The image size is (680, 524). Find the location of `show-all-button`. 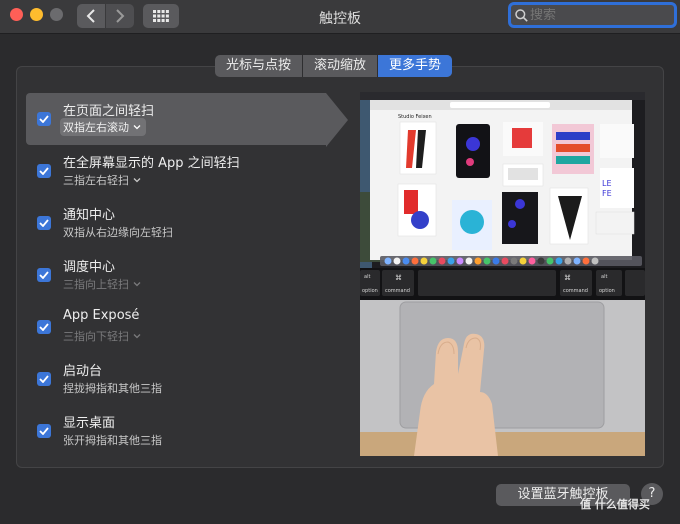

show-all-button is located at coordinates (161, 16).